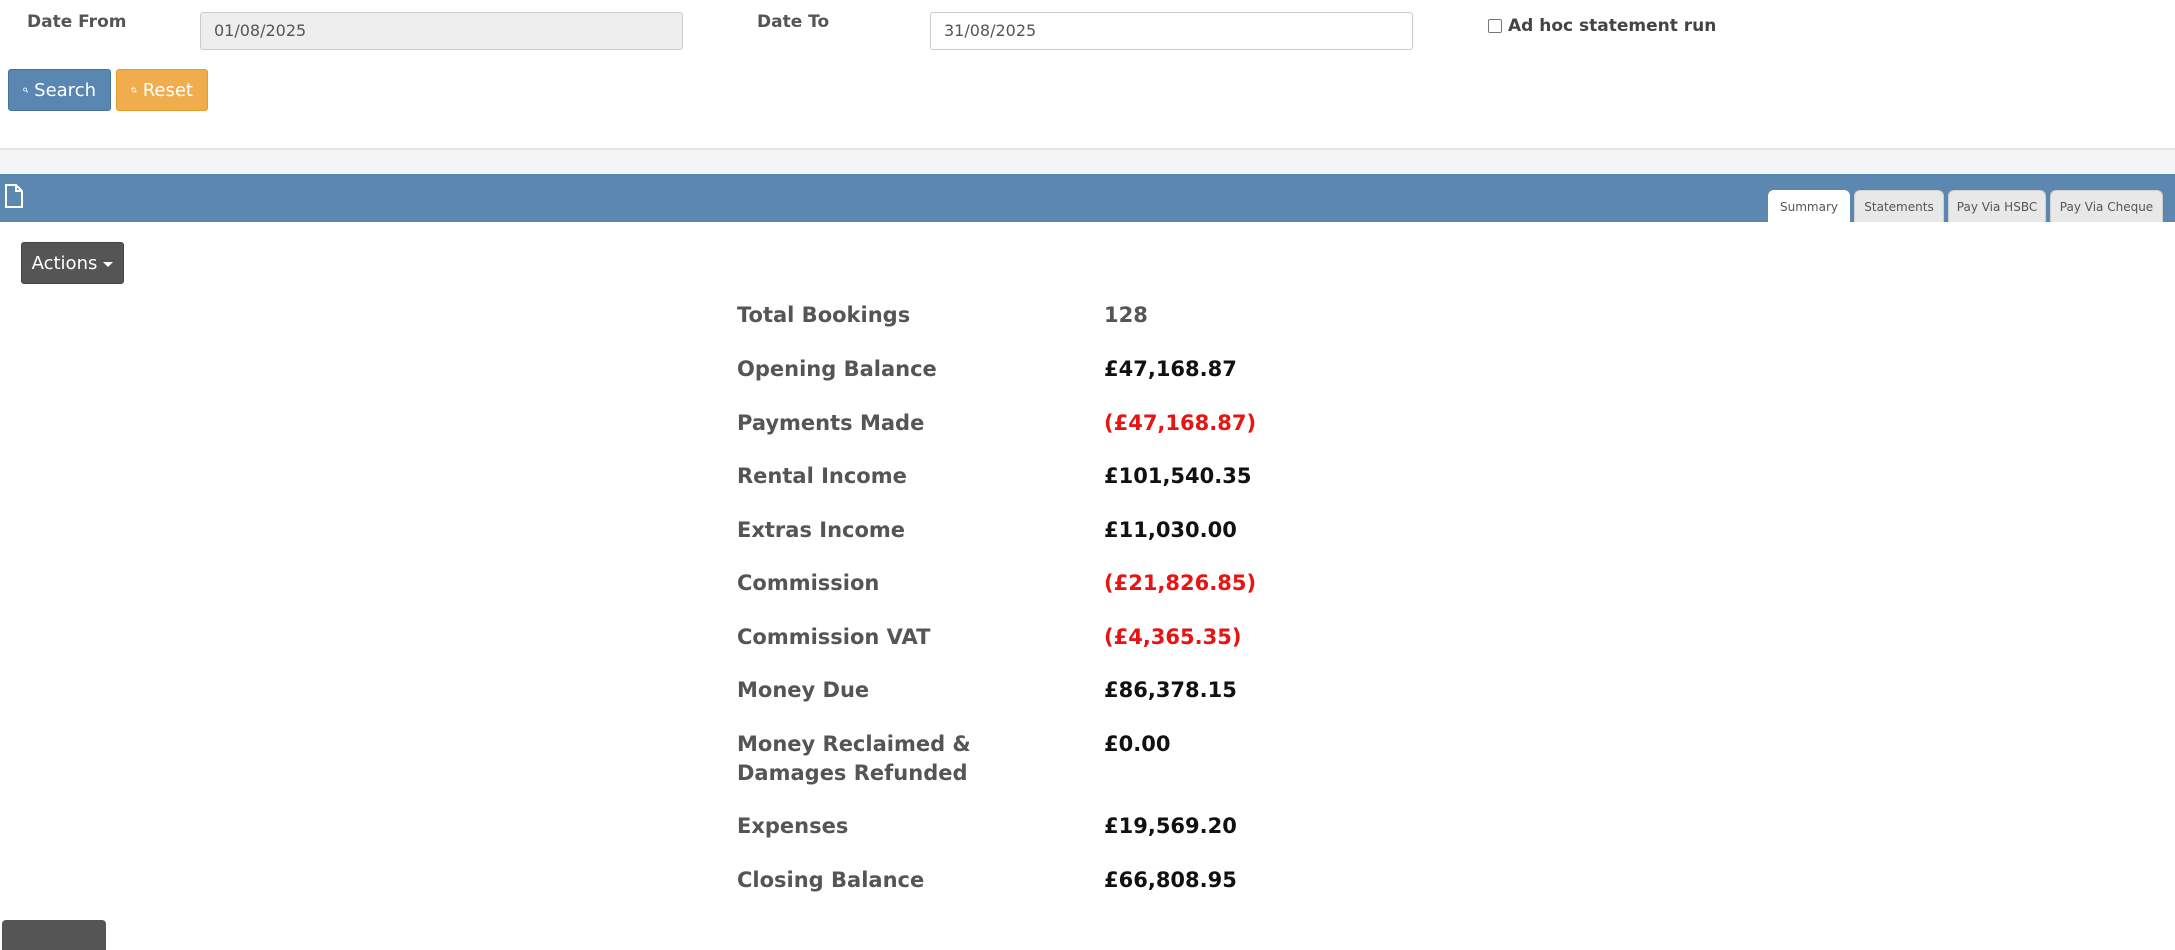  I want to click on summary-value: £0.00, so click(1137, 744).